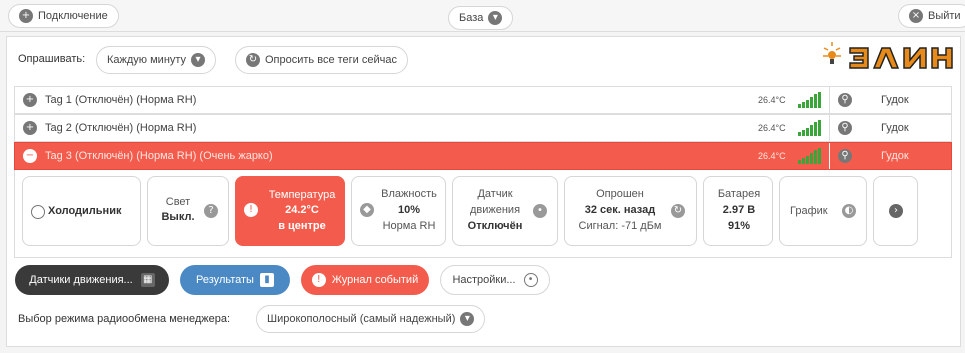  Describe the element at coordinates (540, 211) in the screenshot. I see `settings-icon: •` at that location.